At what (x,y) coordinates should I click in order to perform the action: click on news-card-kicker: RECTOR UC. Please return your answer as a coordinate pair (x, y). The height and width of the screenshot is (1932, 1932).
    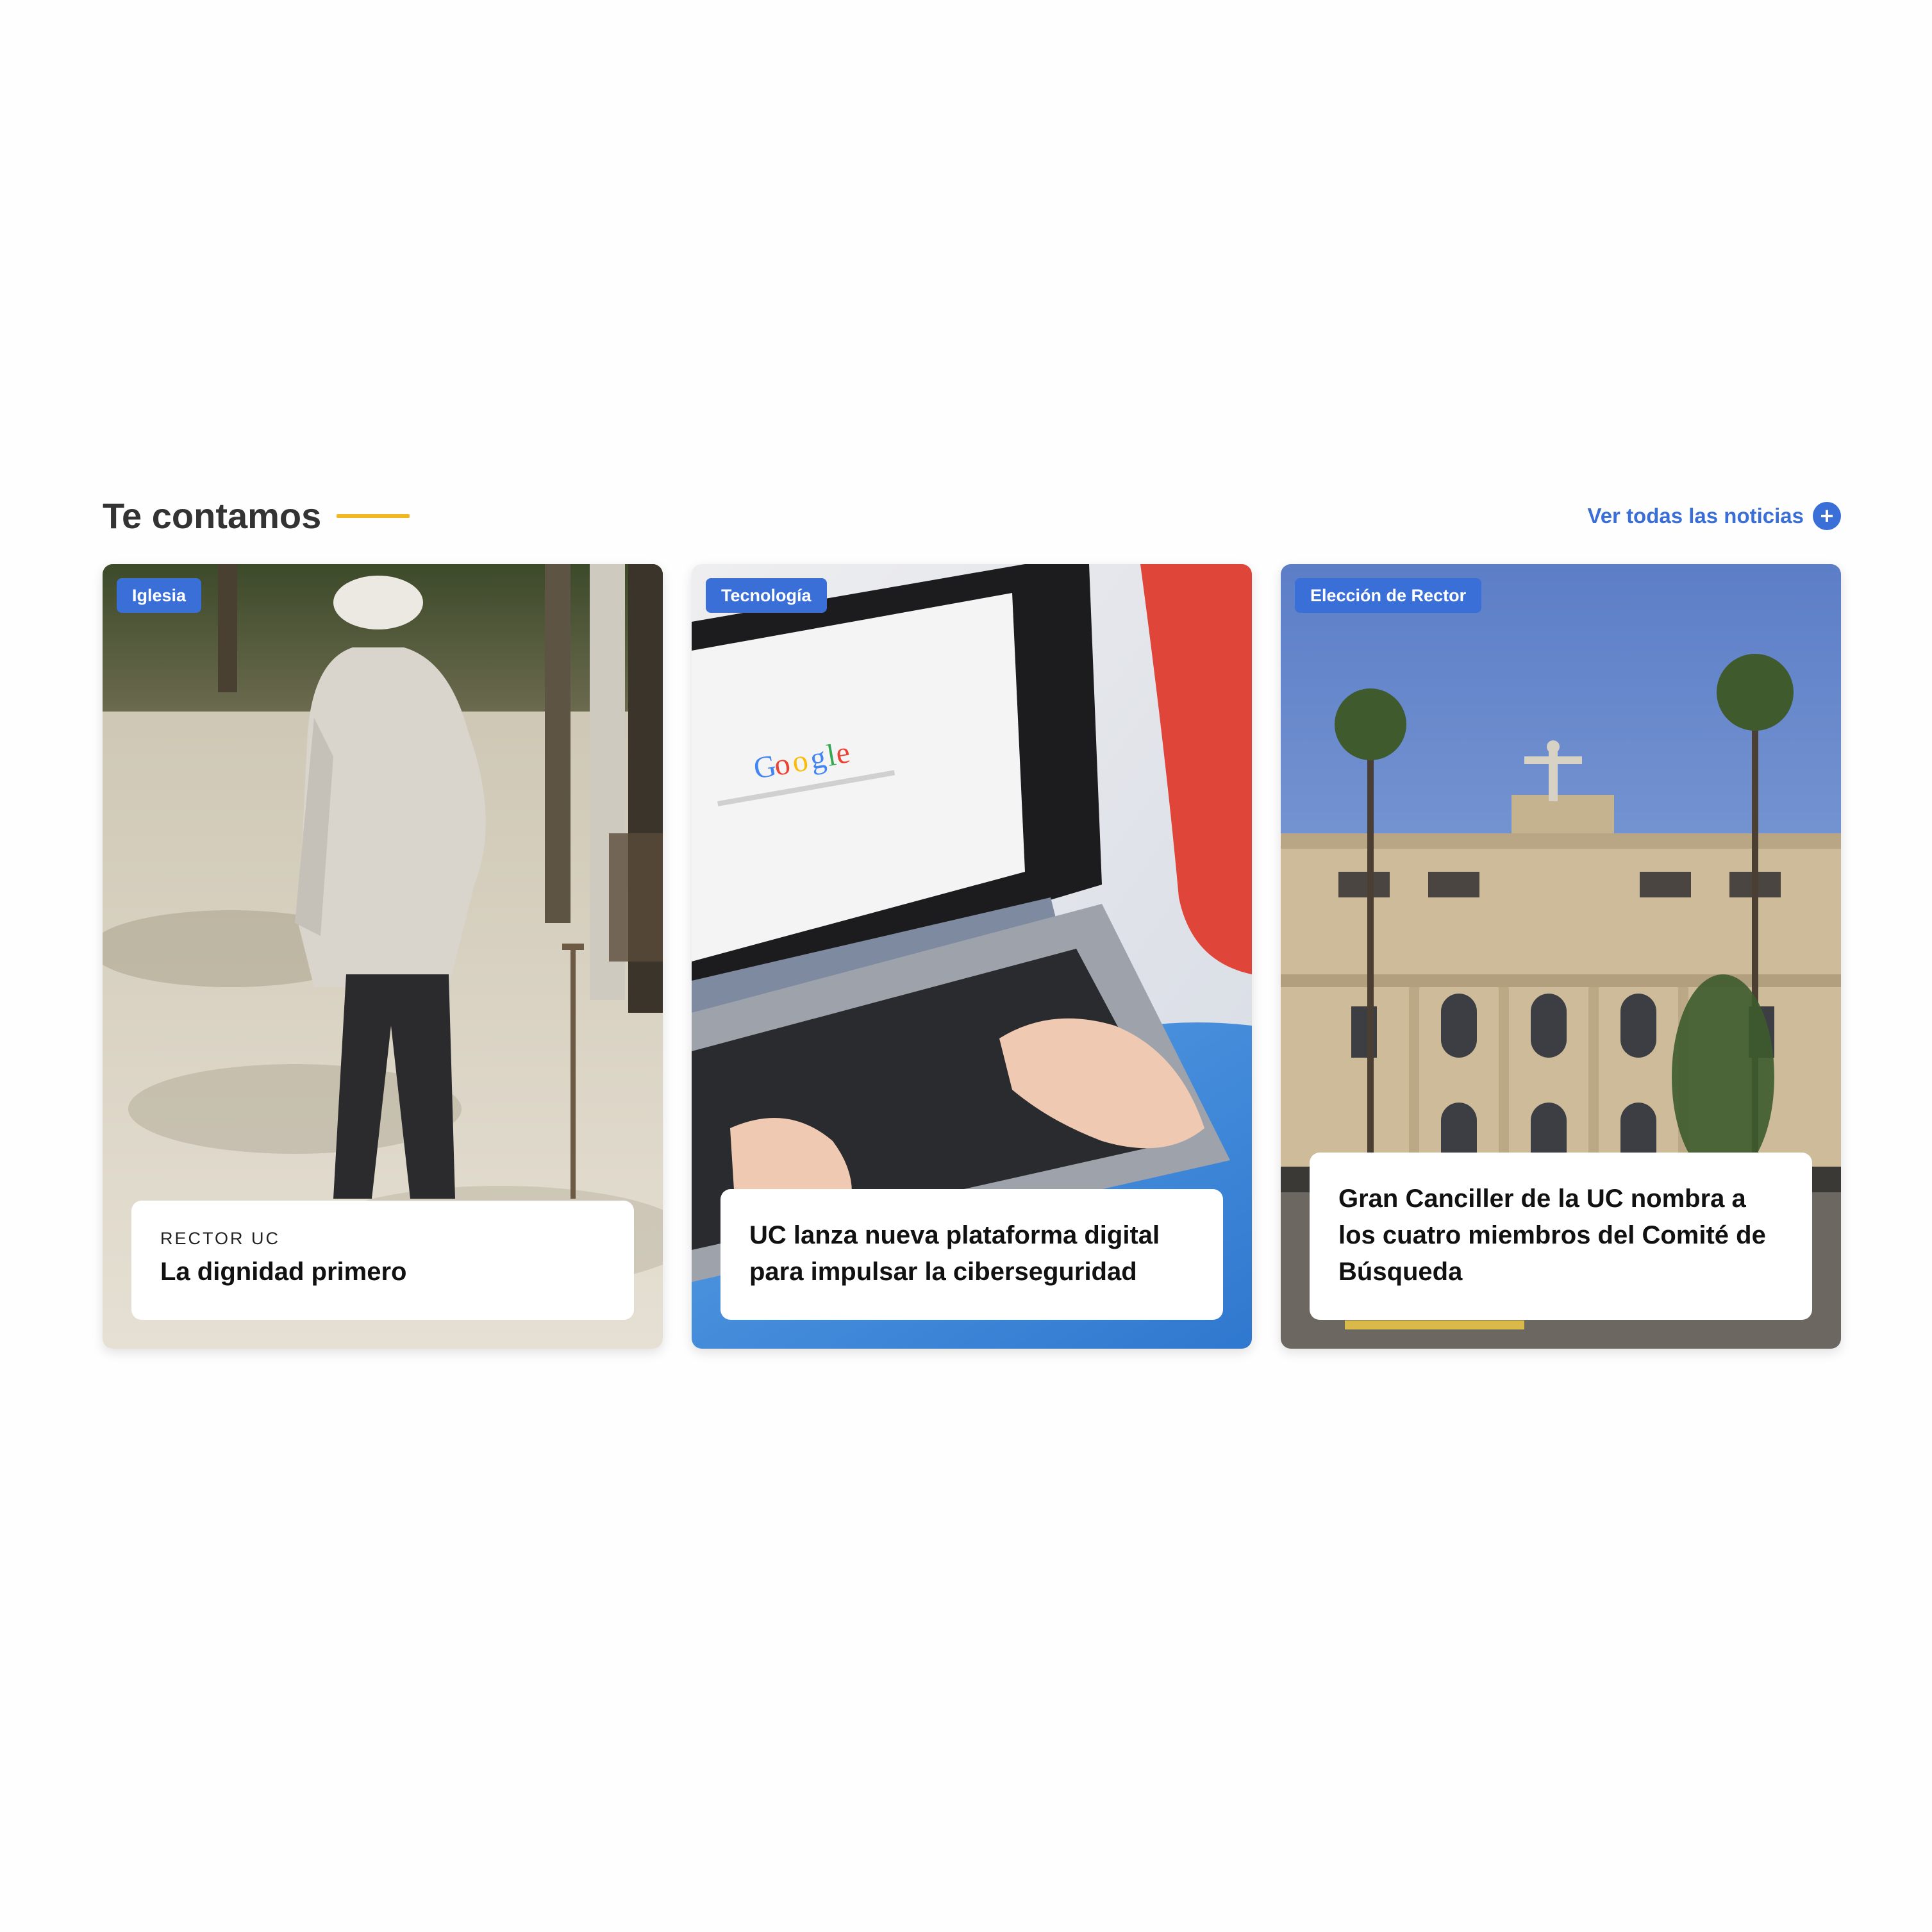
    Looking at the image, I should click on (220, 1238).